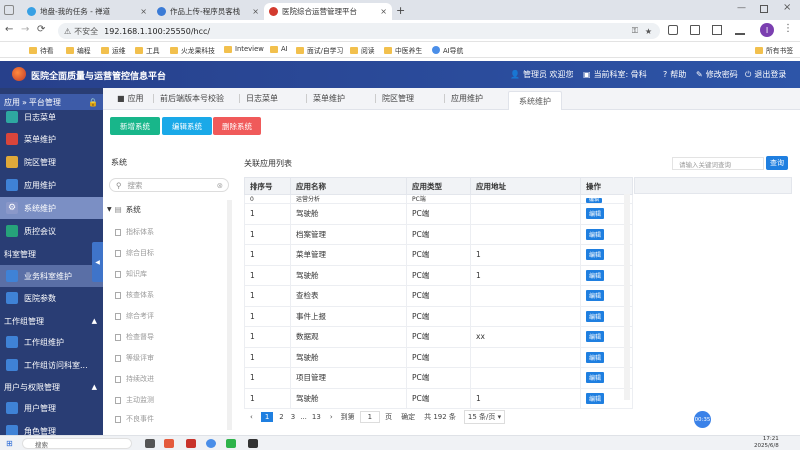 The image size is (800, 450). I want to click on floating-timer-badge: 00:35, so click(702, 419).